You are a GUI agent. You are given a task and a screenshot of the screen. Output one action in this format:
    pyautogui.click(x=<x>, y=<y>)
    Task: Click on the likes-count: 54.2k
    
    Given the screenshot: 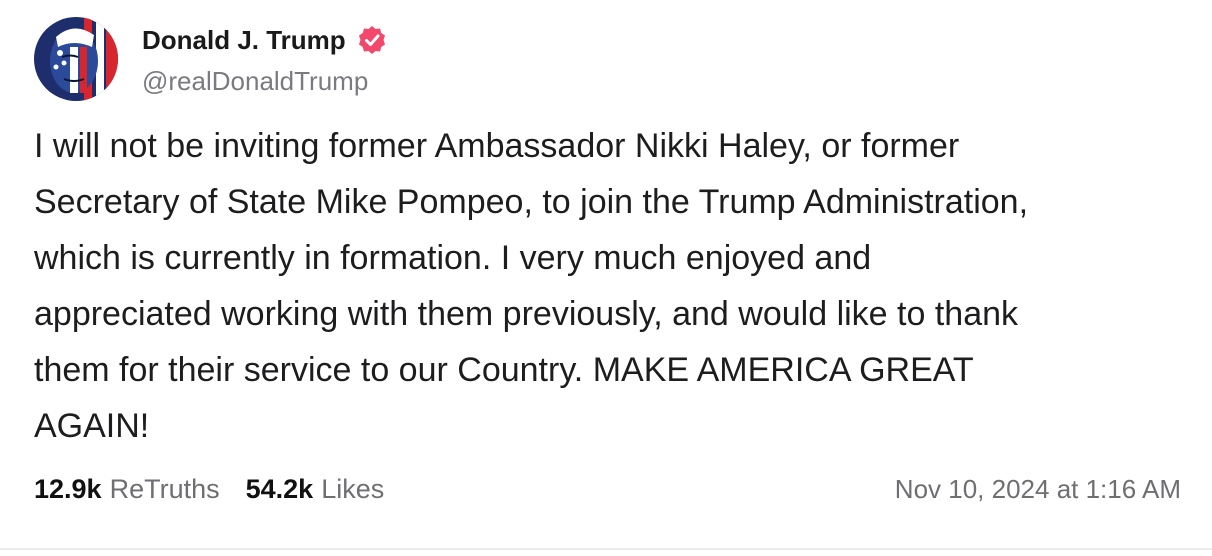 What is the action you would take?
    pyautogui.click(x=279, y=489)
    